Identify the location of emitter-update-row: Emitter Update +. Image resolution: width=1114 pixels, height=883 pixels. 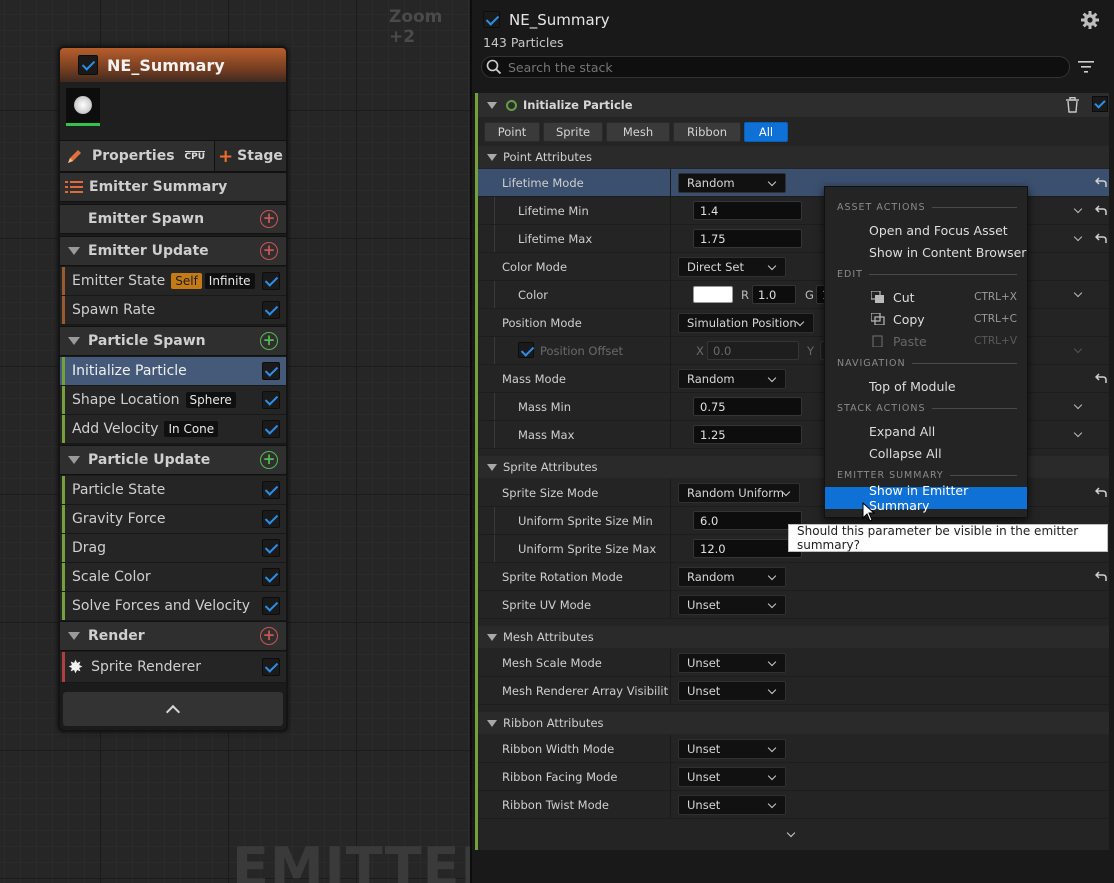
(173, 251).